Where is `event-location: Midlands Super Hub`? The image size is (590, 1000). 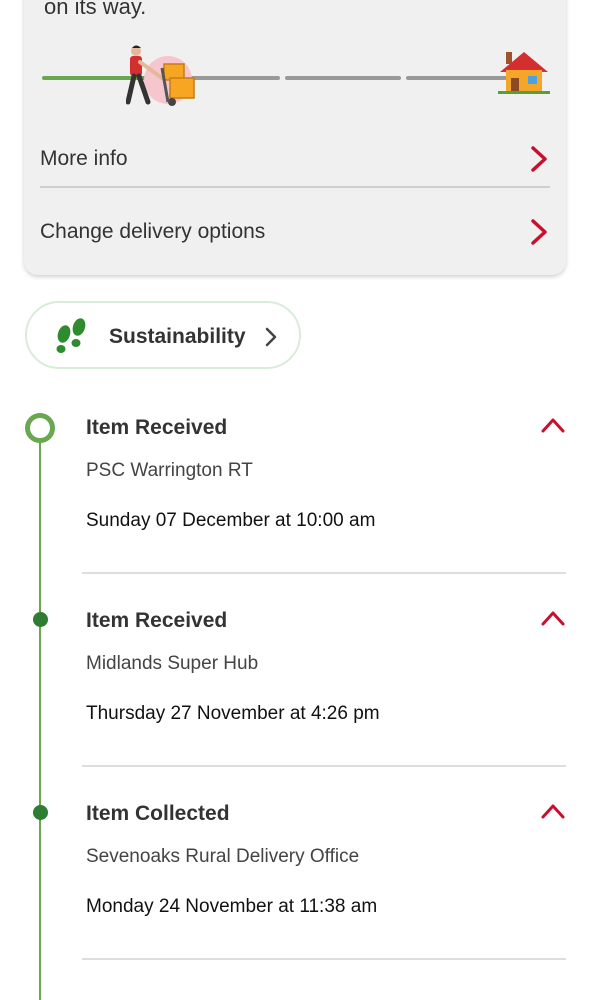
event-location: Midlands Super Hub is located at coordinates (172, 663).